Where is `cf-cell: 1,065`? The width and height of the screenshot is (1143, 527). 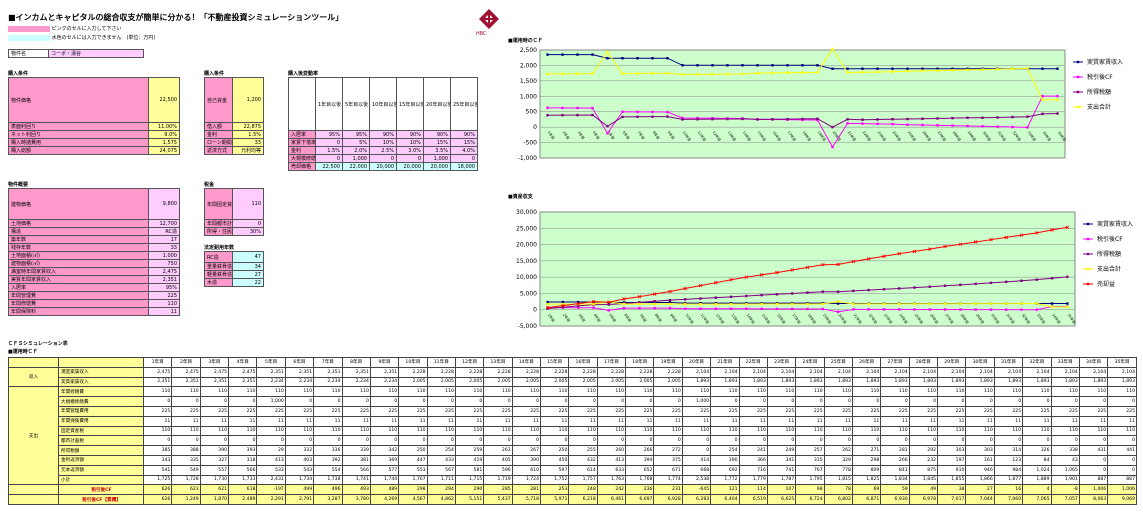 cf-cell: 1,065 is located at coordinates (1065, 470).